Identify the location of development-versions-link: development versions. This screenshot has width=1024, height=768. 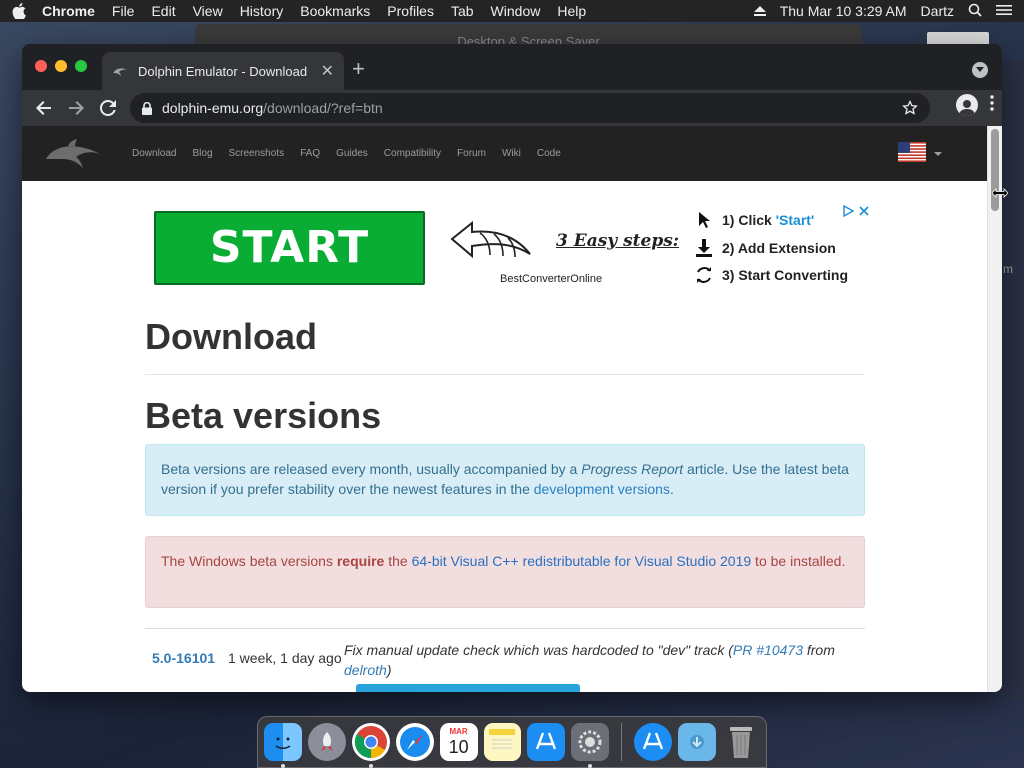
(602, 489).